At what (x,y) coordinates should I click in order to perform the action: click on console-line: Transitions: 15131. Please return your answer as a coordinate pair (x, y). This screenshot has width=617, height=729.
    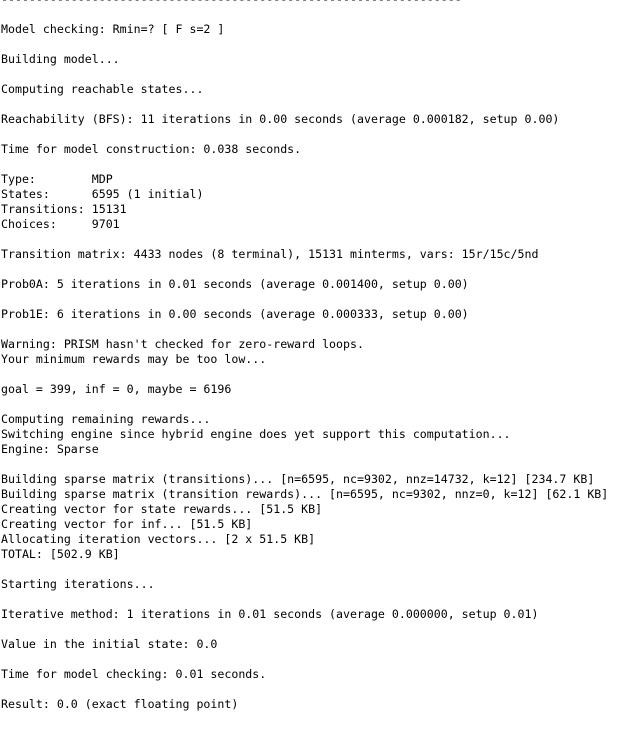
    Looking at the image, I should click on (64, 209).